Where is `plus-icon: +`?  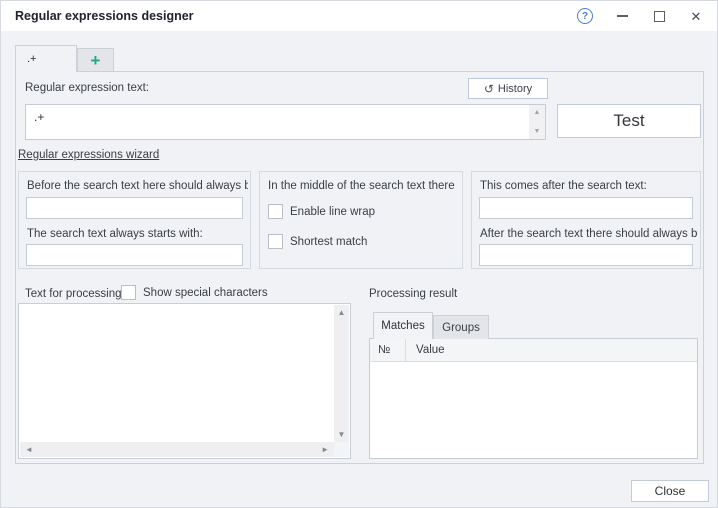 plus-icon: + is located at coordinates (95, 60).